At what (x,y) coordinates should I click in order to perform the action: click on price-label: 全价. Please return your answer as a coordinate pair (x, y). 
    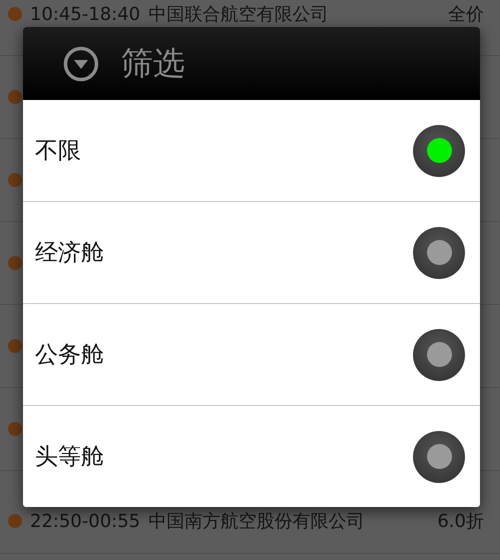
    Looking at the image, I should click on (466, 14).